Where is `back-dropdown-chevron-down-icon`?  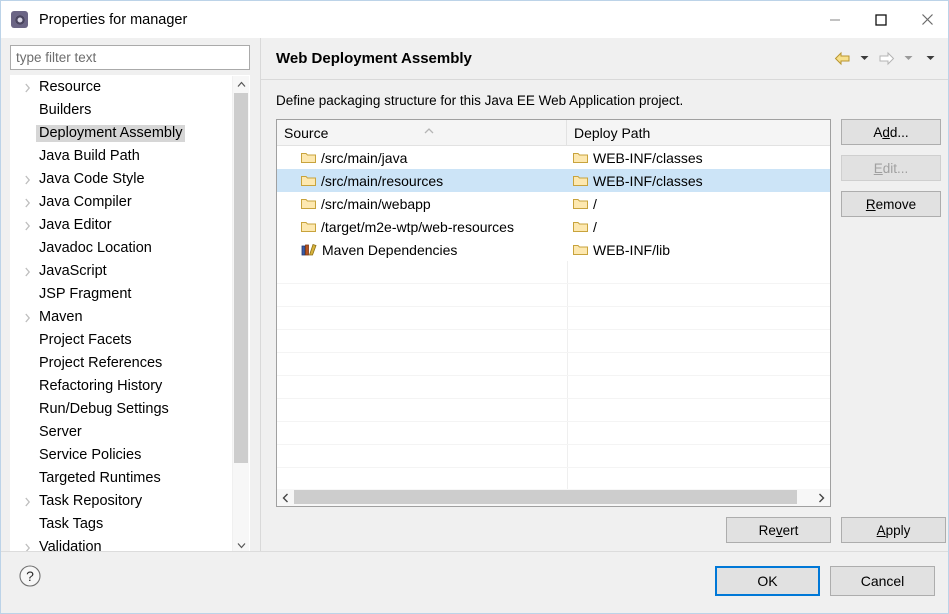
back-dropdown-chevron-down-icon is located at coordinates (864, 58).